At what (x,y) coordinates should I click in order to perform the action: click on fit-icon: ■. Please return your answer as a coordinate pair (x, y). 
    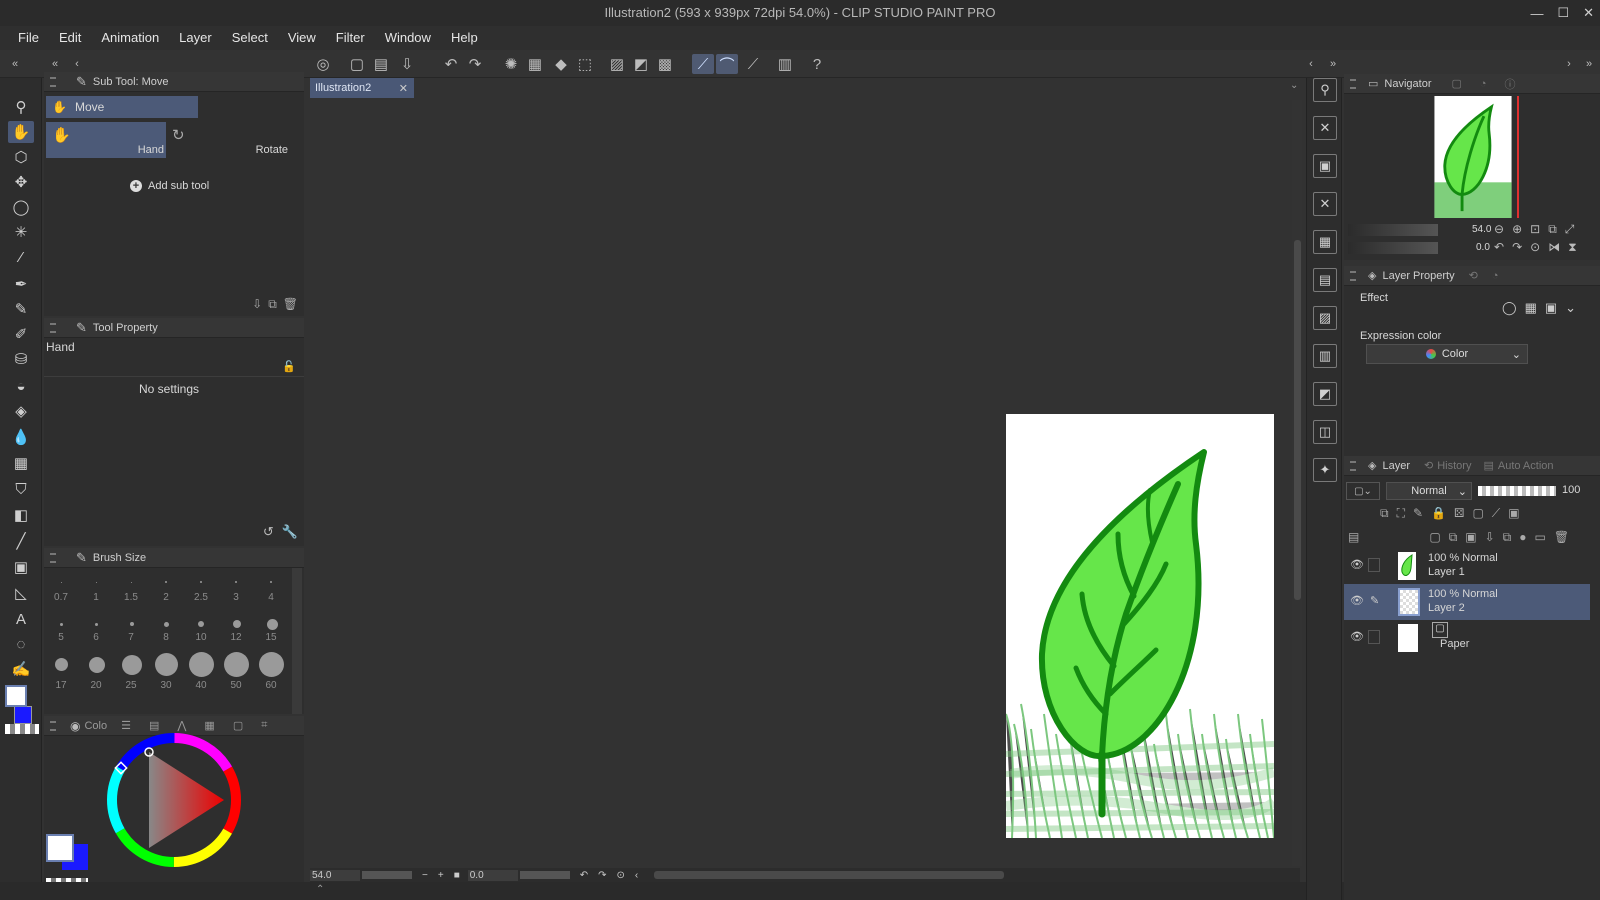
    Looking at the image, I should click on (457, 875).